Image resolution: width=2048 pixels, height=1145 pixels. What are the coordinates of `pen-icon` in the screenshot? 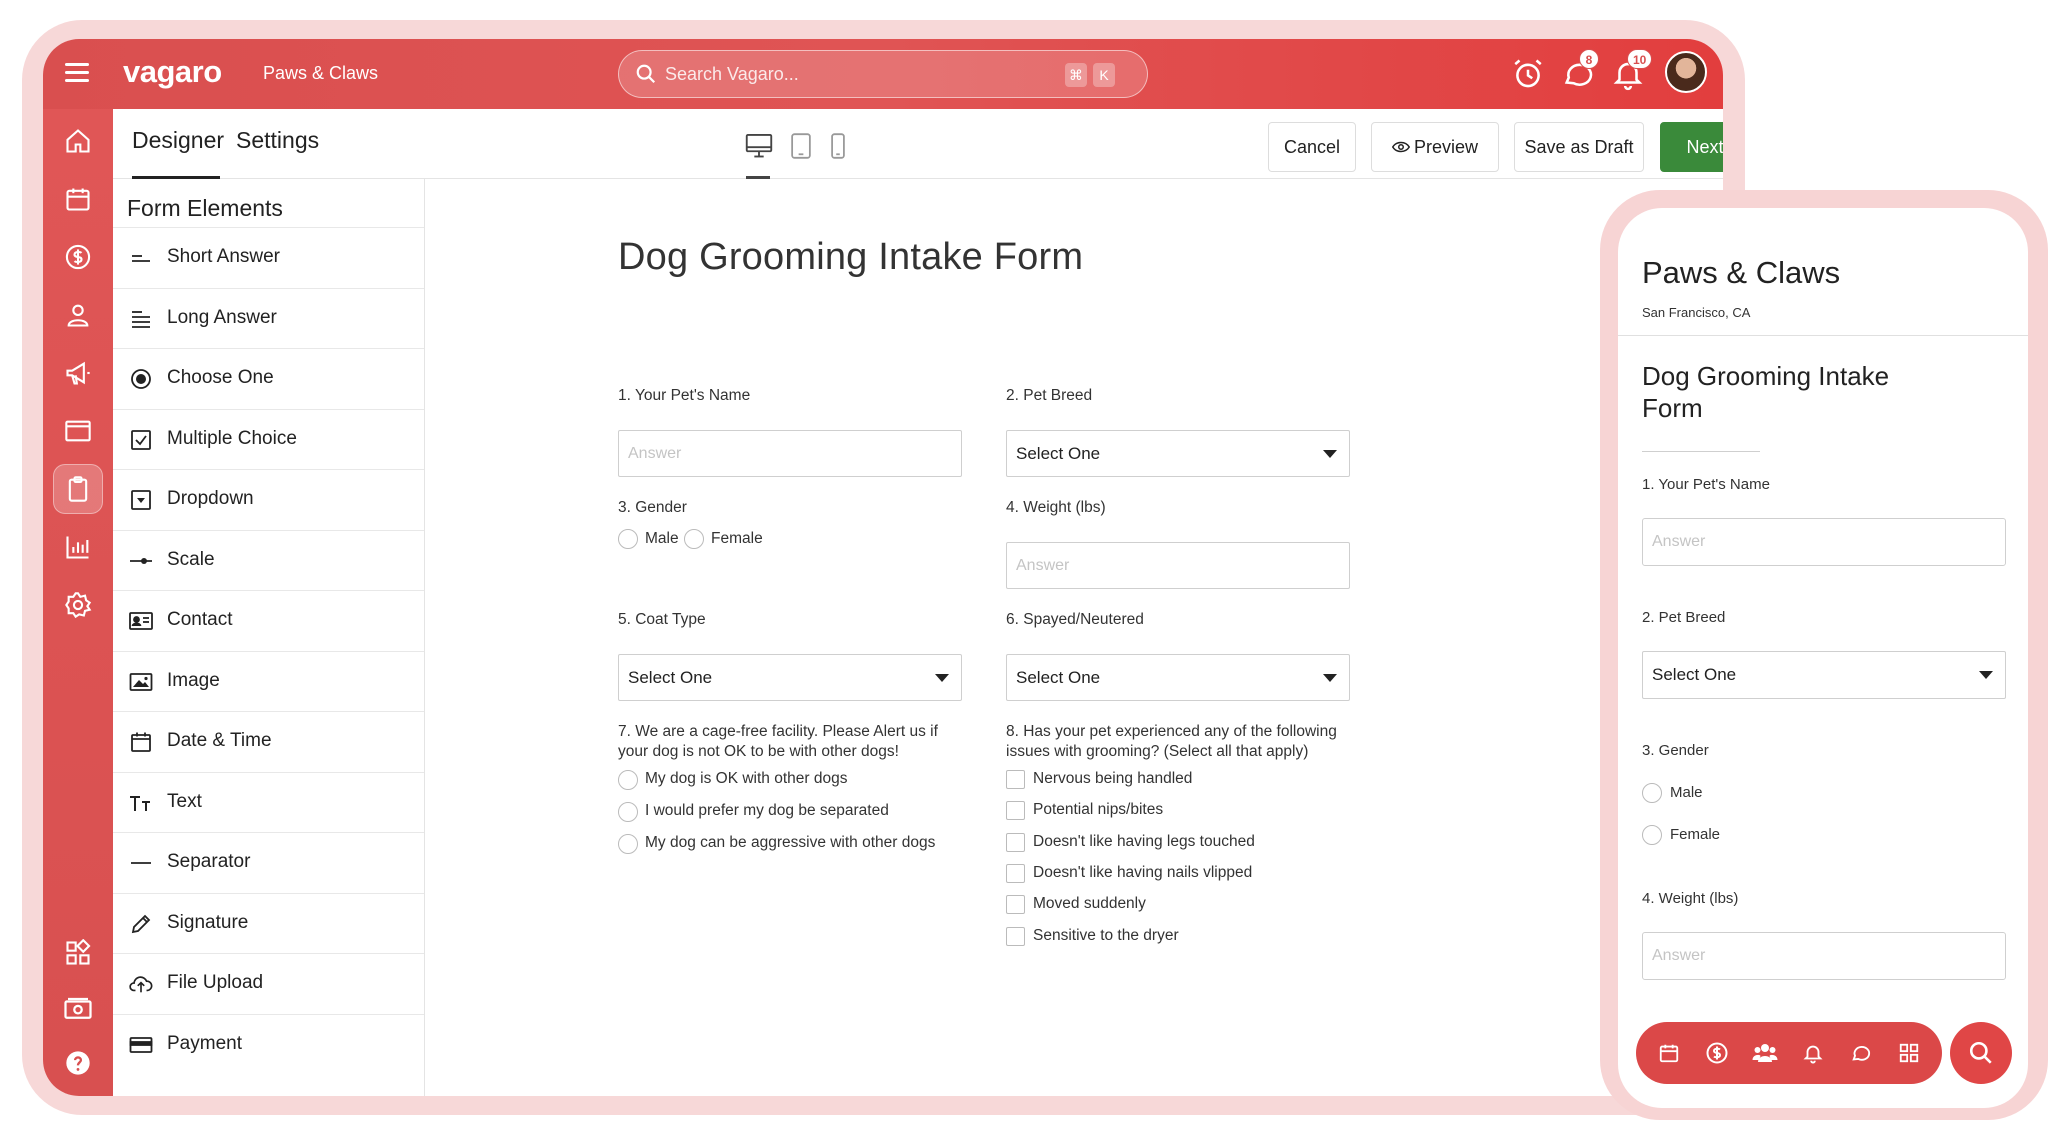 It's located at (141, 924).